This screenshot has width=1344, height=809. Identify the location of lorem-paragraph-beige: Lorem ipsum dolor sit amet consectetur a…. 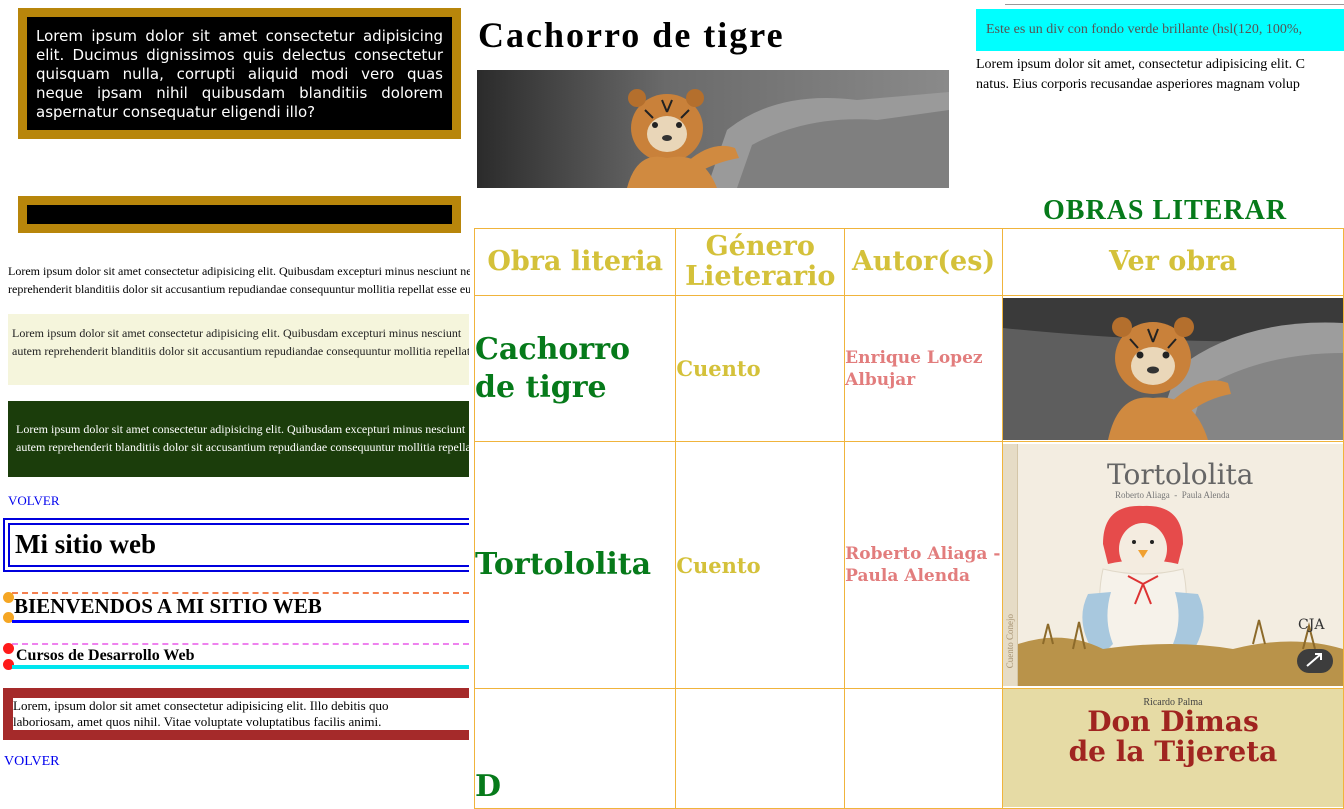
(238, 349).